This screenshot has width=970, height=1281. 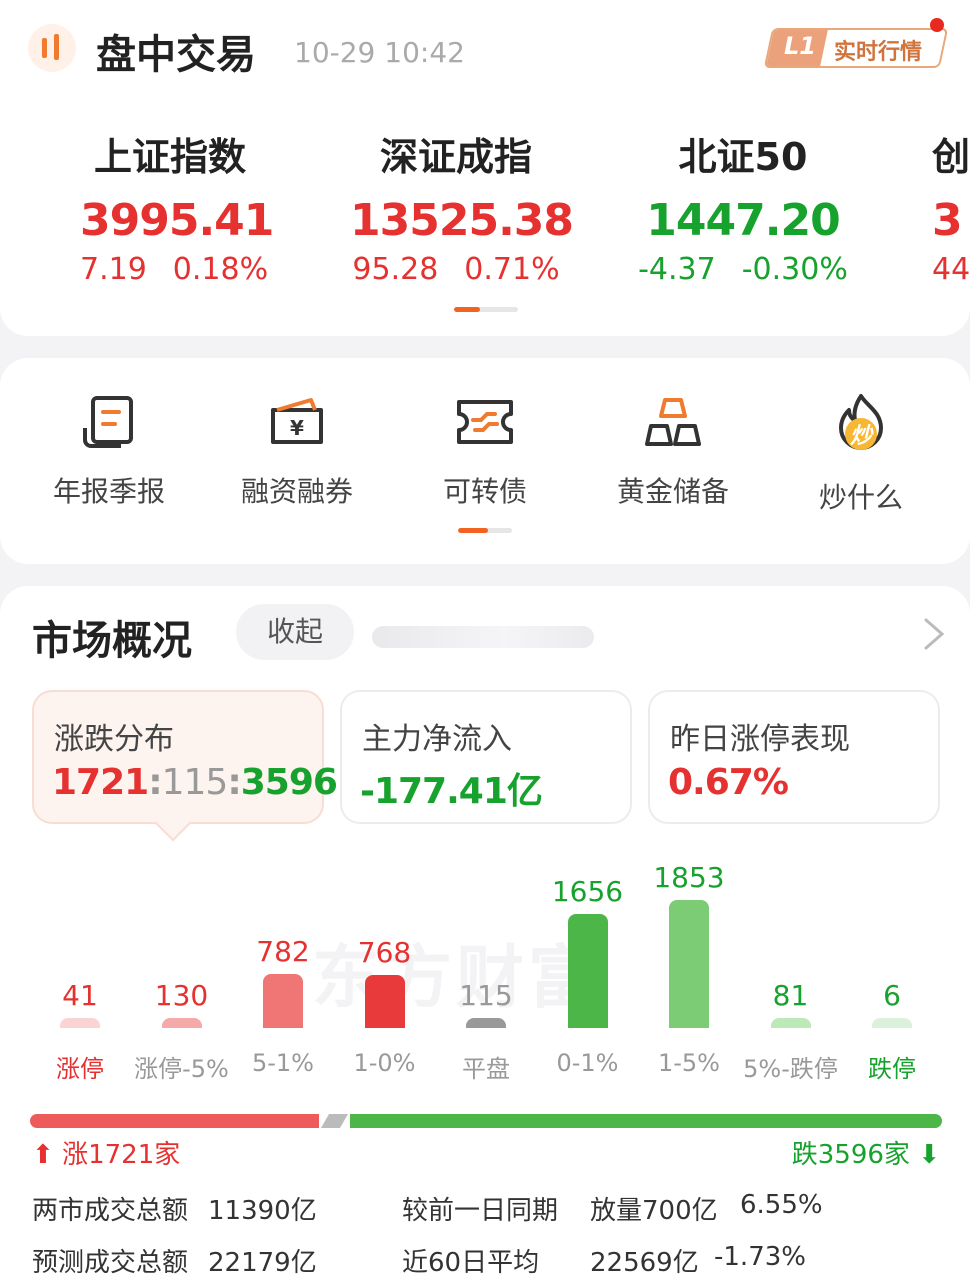 What do you see at coordinates (644, 1263) in the screenshot?
I see `stat-value: 22569亿` at bounding box center [644, 1263].